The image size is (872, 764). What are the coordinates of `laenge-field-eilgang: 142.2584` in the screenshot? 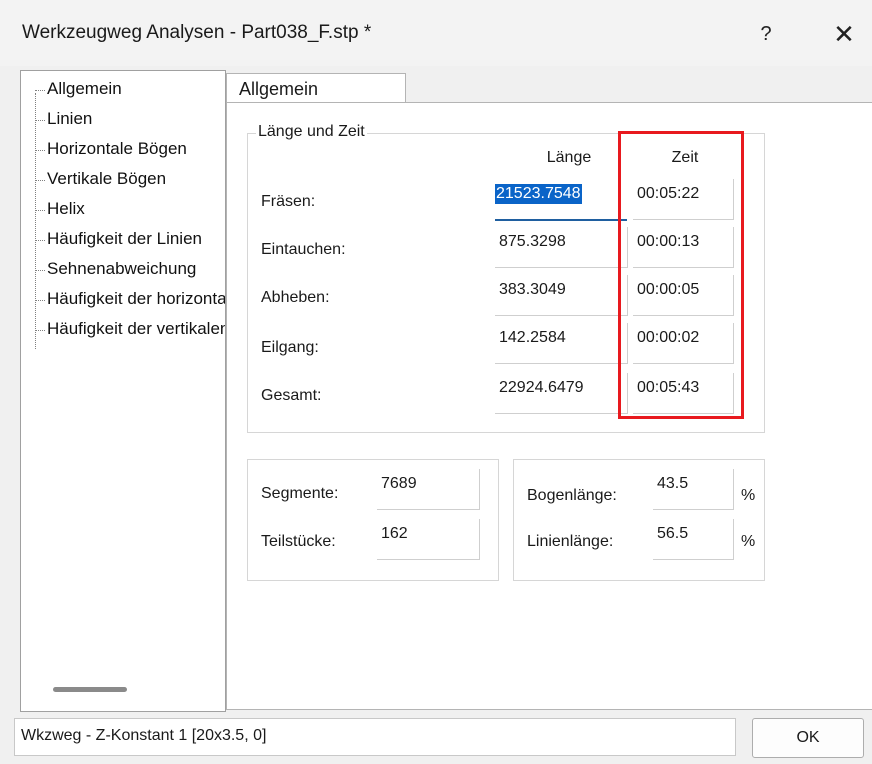 It's located at (561, 343).